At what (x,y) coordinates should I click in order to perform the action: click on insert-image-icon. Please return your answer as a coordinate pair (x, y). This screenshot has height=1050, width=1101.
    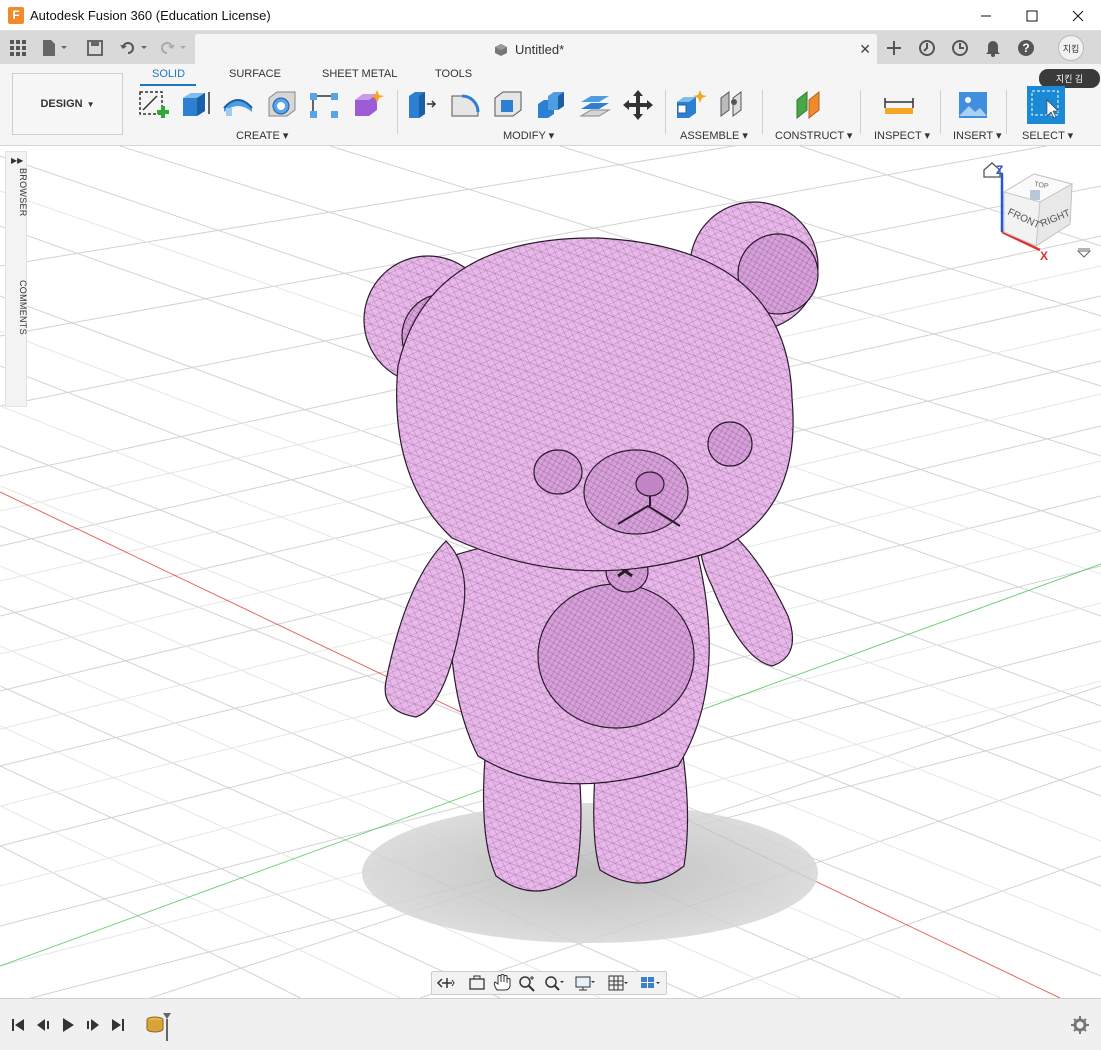
    Looking at the image, I should click on (973, 105).